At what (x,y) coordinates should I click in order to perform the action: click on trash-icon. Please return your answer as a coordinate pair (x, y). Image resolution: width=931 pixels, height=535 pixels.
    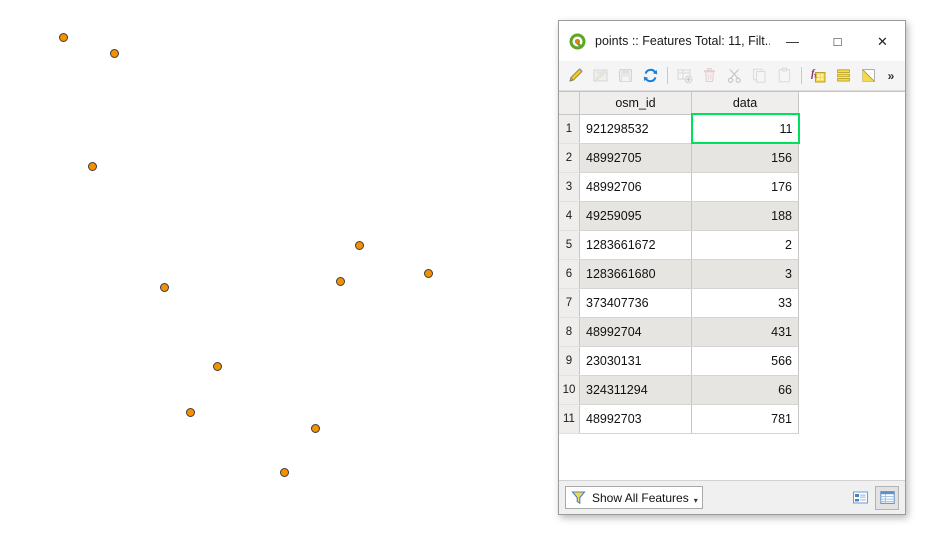
    Looking at the image, I should click on (709, 75).